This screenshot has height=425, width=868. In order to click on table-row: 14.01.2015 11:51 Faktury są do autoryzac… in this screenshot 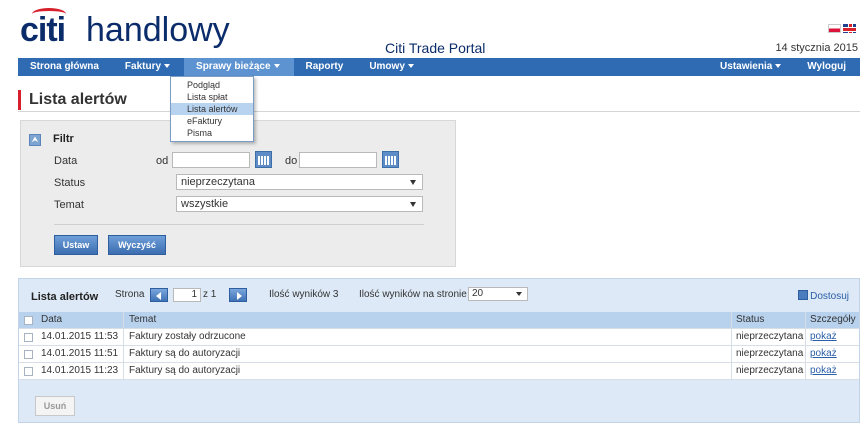, I will do `click(439, 354)`.